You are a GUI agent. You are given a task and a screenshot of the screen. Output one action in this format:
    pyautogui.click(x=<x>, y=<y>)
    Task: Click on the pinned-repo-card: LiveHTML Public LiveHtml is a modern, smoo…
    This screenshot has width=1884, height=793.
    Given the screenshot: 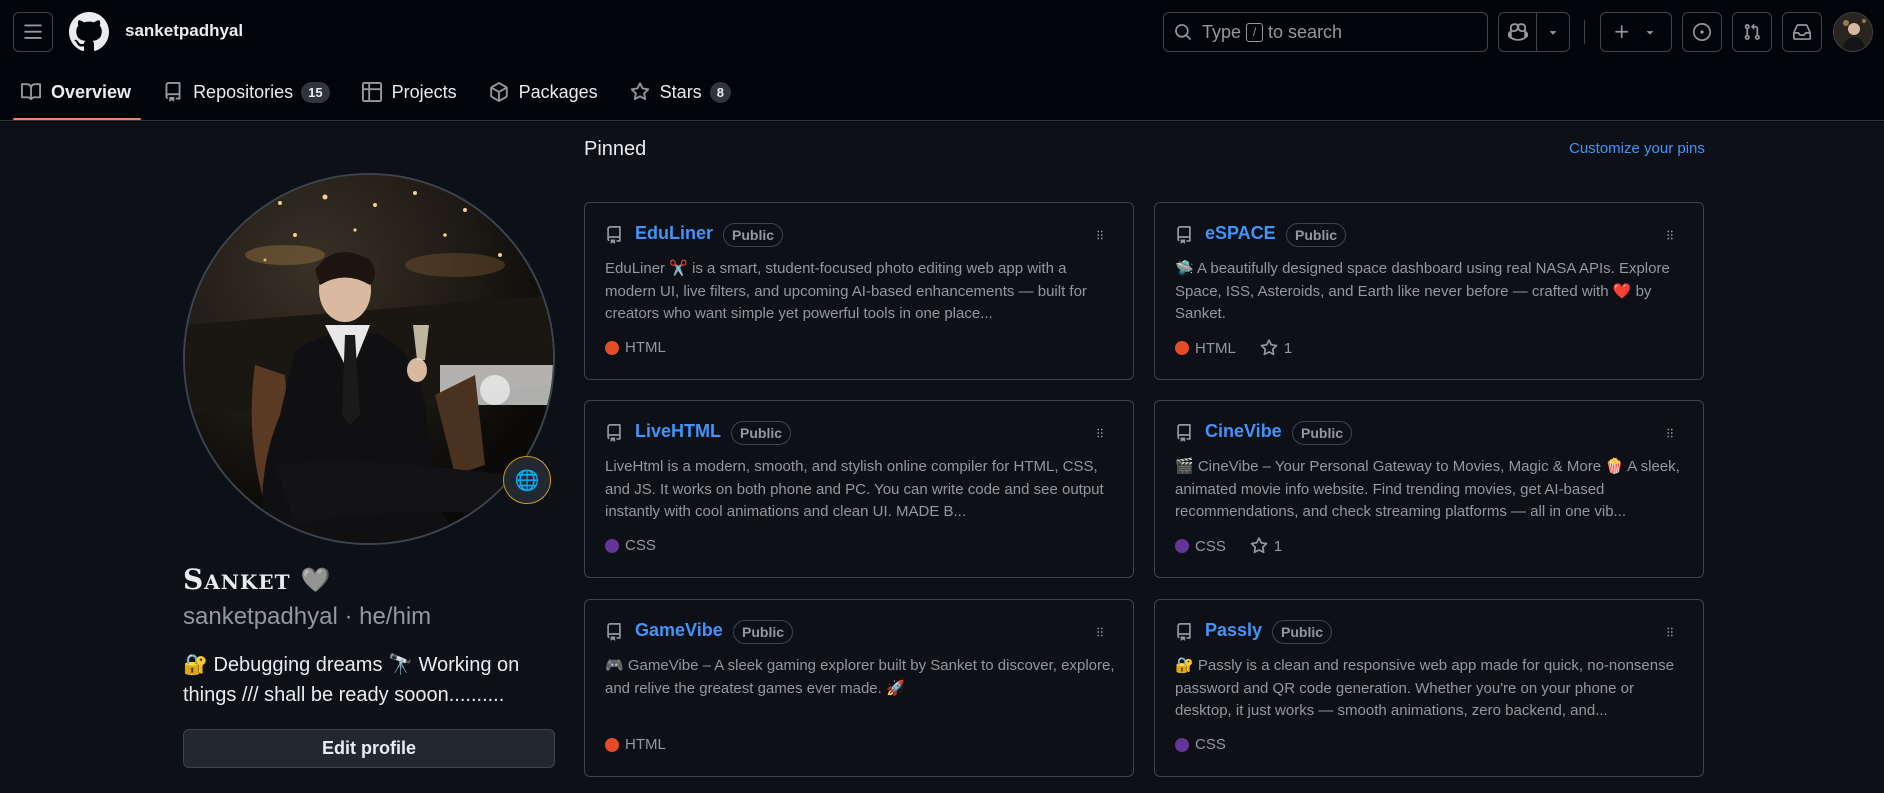 What is the action you would take?
    pyautogui.click(x=859, y=489)
    